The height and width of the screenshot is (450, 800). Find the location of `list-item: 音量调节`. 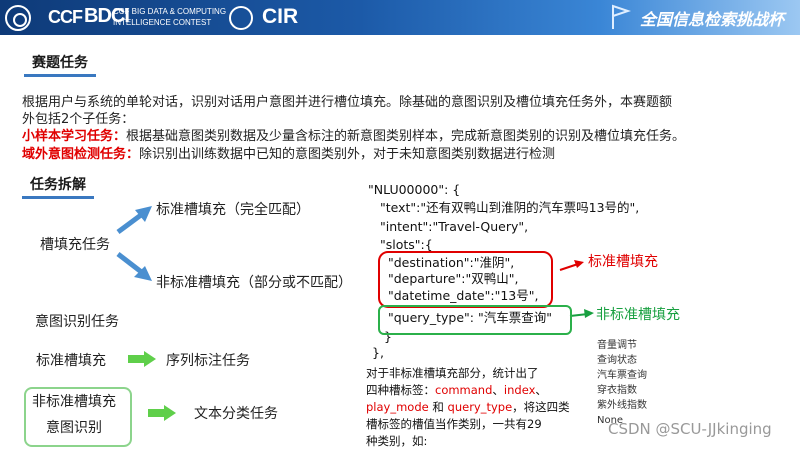

list-item: 音量调节 is located at coordinates (617, 345).